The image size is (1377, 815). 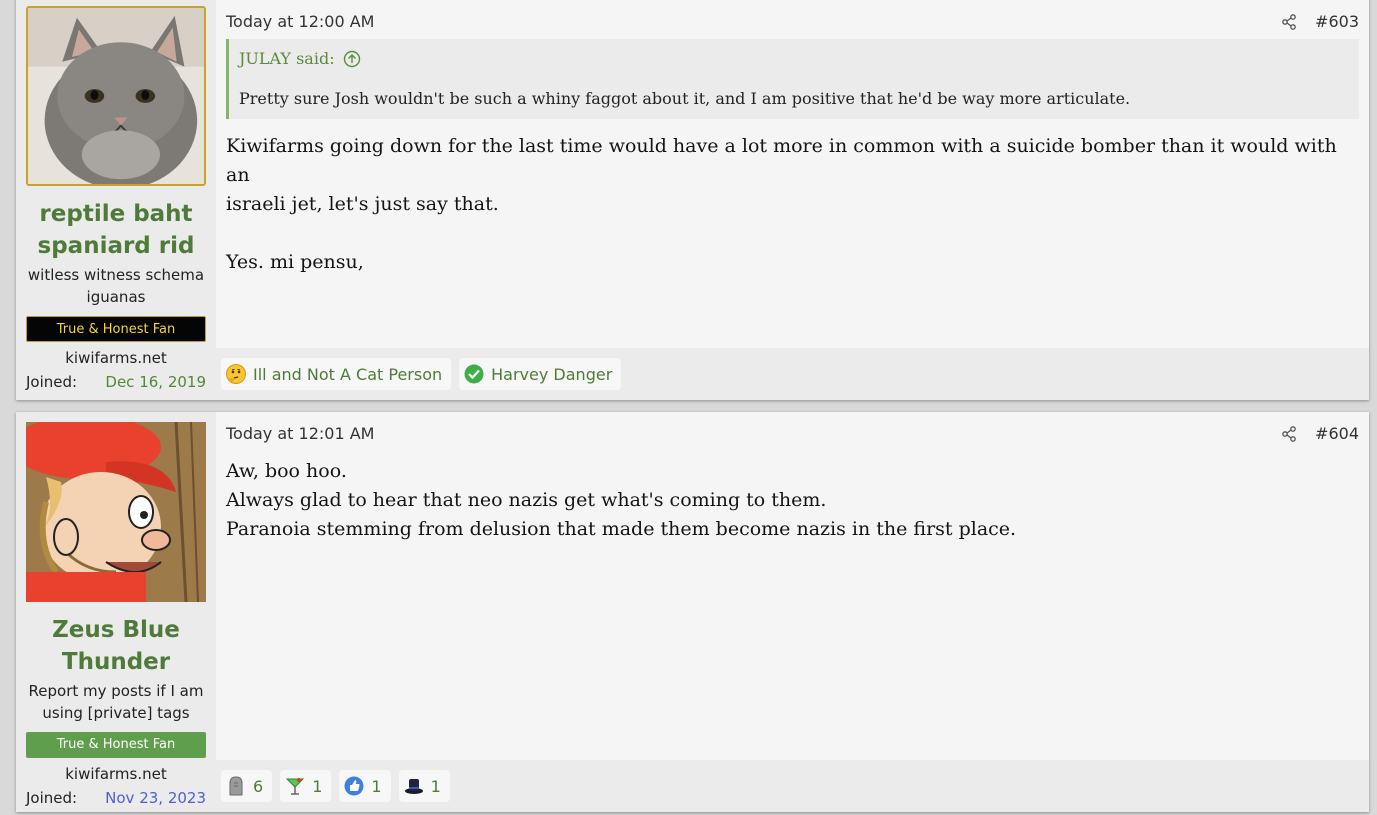 I want to click on username: Zeus Blue Thunder, so click(x=116, y=646).